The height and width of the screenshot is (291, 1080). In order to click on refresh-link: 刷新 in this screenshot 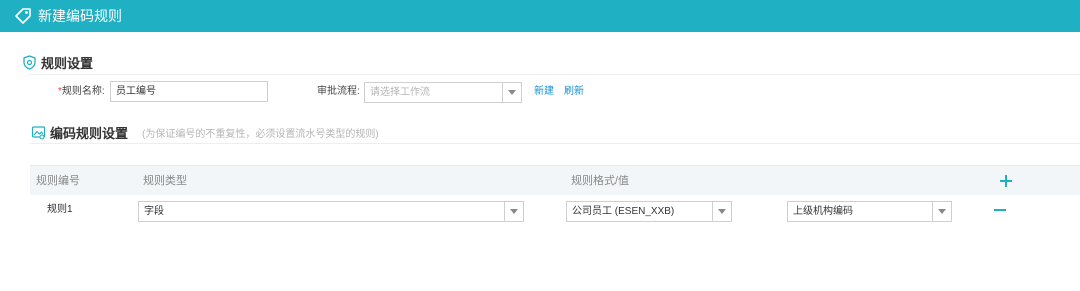, I will do `click(574, 92)`.